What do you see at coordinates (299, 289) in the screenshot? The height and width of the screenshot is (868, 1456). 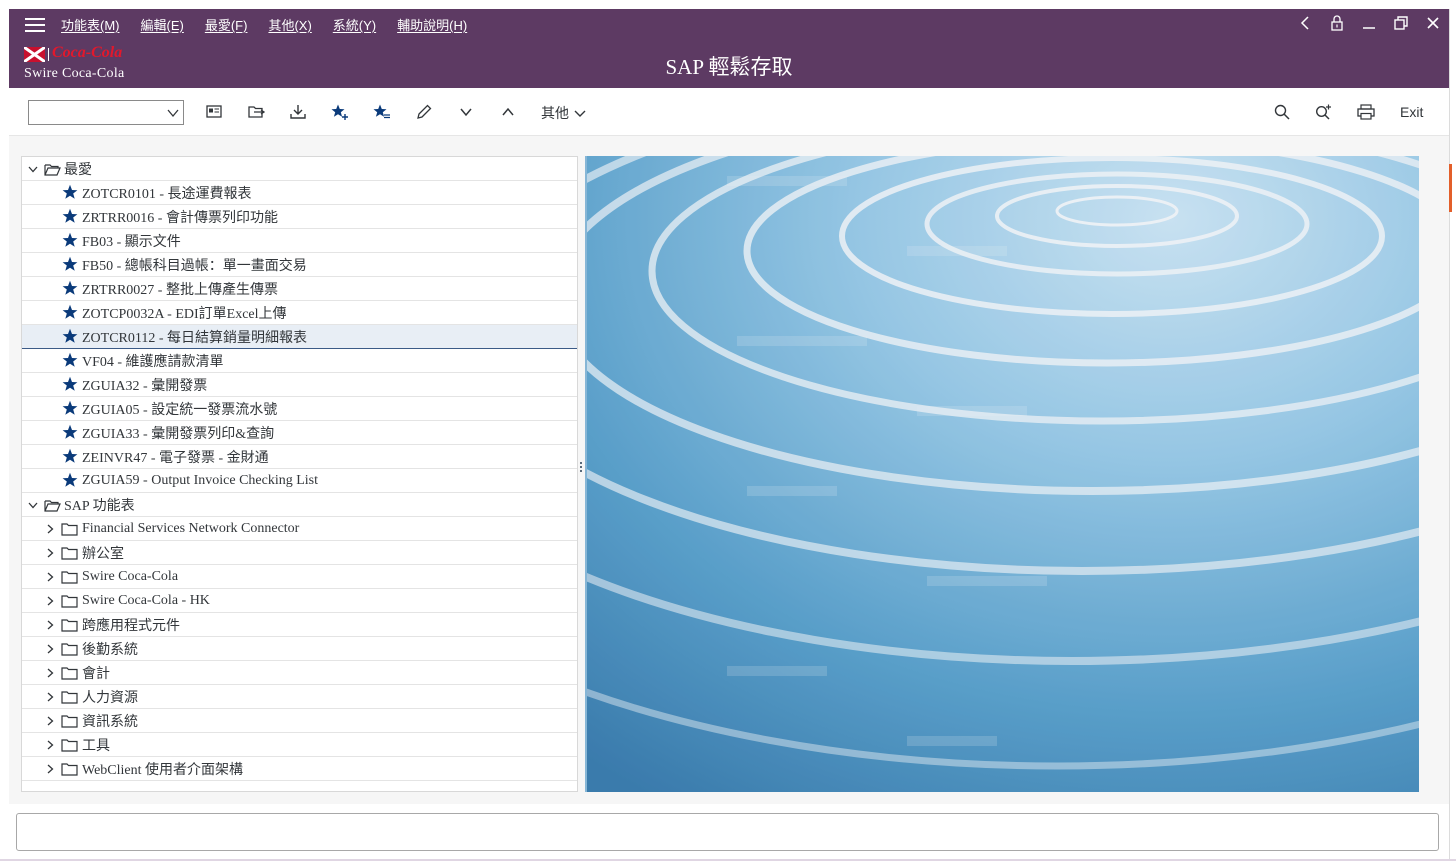 I see `favorite-item: ZRTRR0027 - 整批上傳產生傳票` at bounding box center [299, 289].